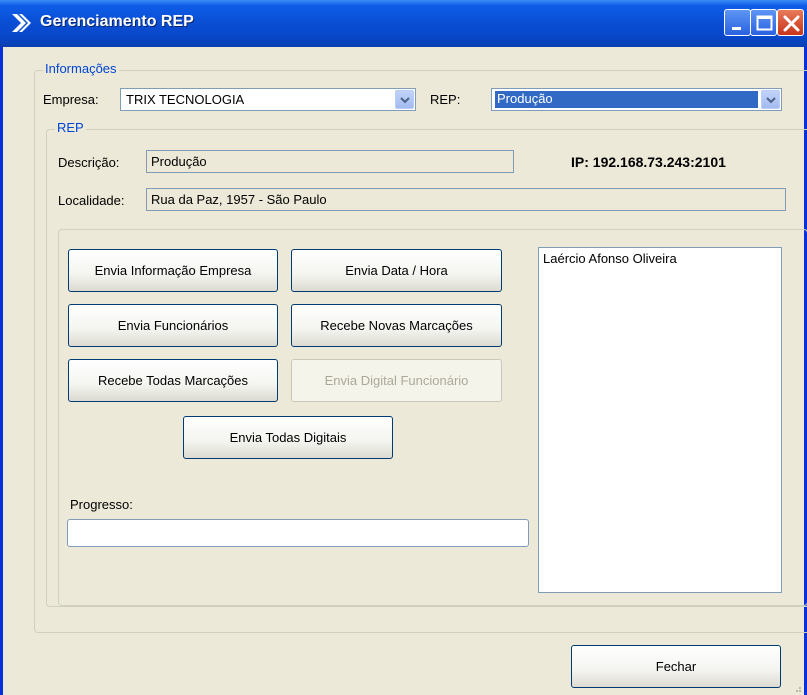 Image resolution: width=807 pixels, height=695 pixels. I want to click on rep-label: REP:, so click(445, 99).